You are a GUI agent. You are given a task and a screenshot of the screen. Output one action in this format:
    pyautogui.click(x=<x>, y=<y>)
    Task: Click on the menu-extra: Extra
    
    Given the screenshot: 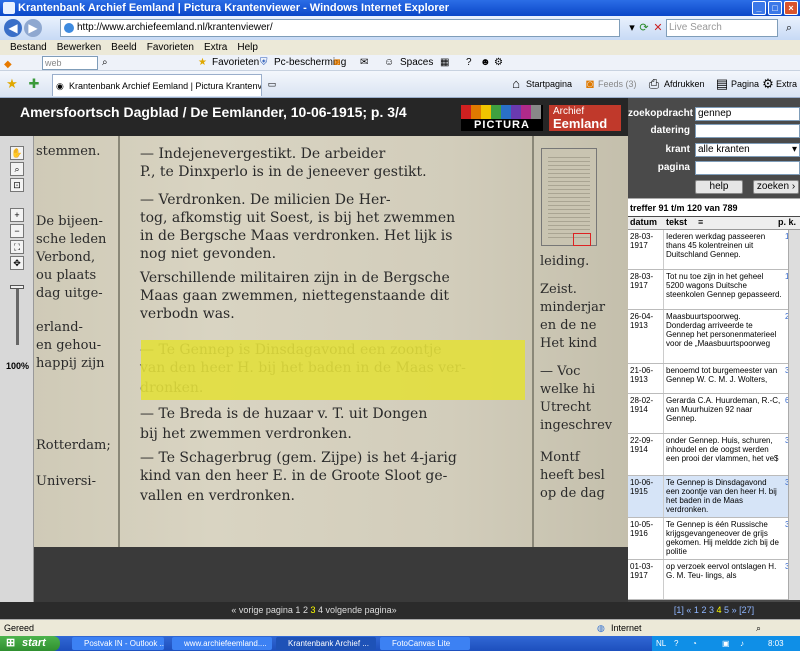 What is the action you would take?
    pyautogui.click(x=215, y=47)
    